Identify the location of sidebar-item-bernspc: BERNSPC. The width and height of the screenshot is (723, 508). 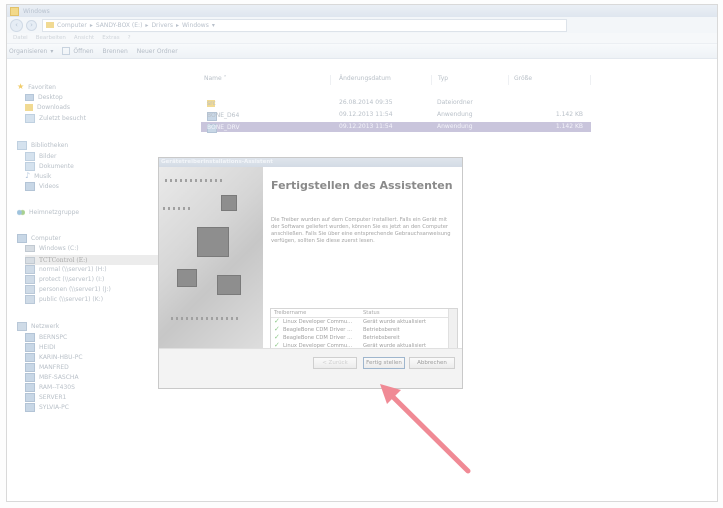
(46, 337).